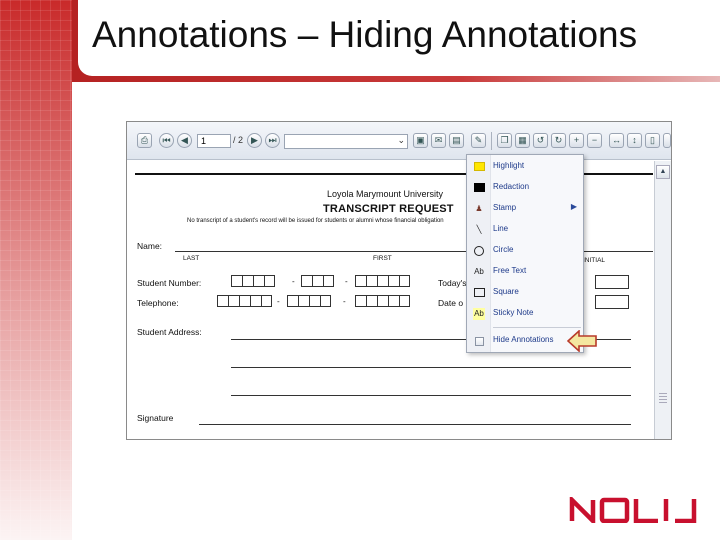  What do you see at coordinates (662, 300) in the screenshot?
I see `vertical-scrollbar: ▲` at bounding box center [662, 300].